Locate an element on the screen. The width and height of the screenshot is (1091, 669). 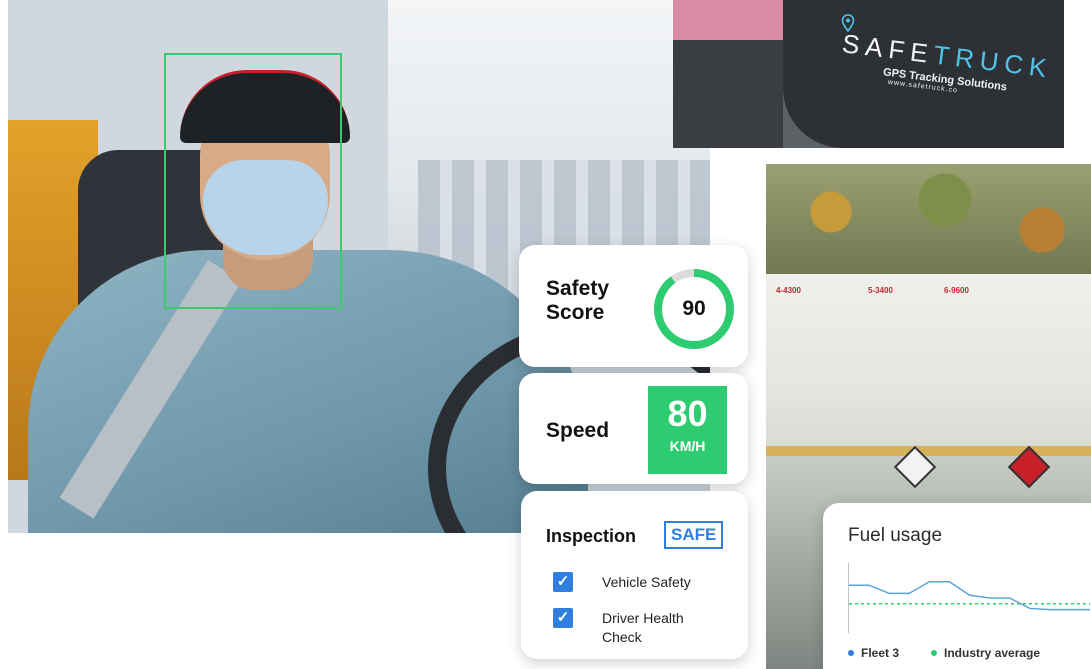
checklist-item-label: Driver Health Check is located at coordinates (643, 627).